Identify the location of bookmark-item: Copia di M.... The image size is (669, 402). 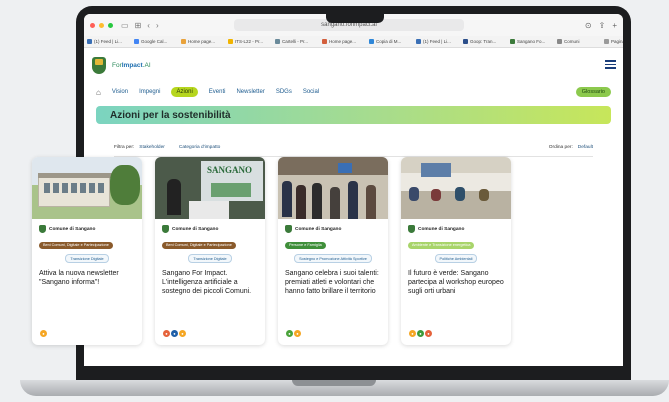
(391, 41).